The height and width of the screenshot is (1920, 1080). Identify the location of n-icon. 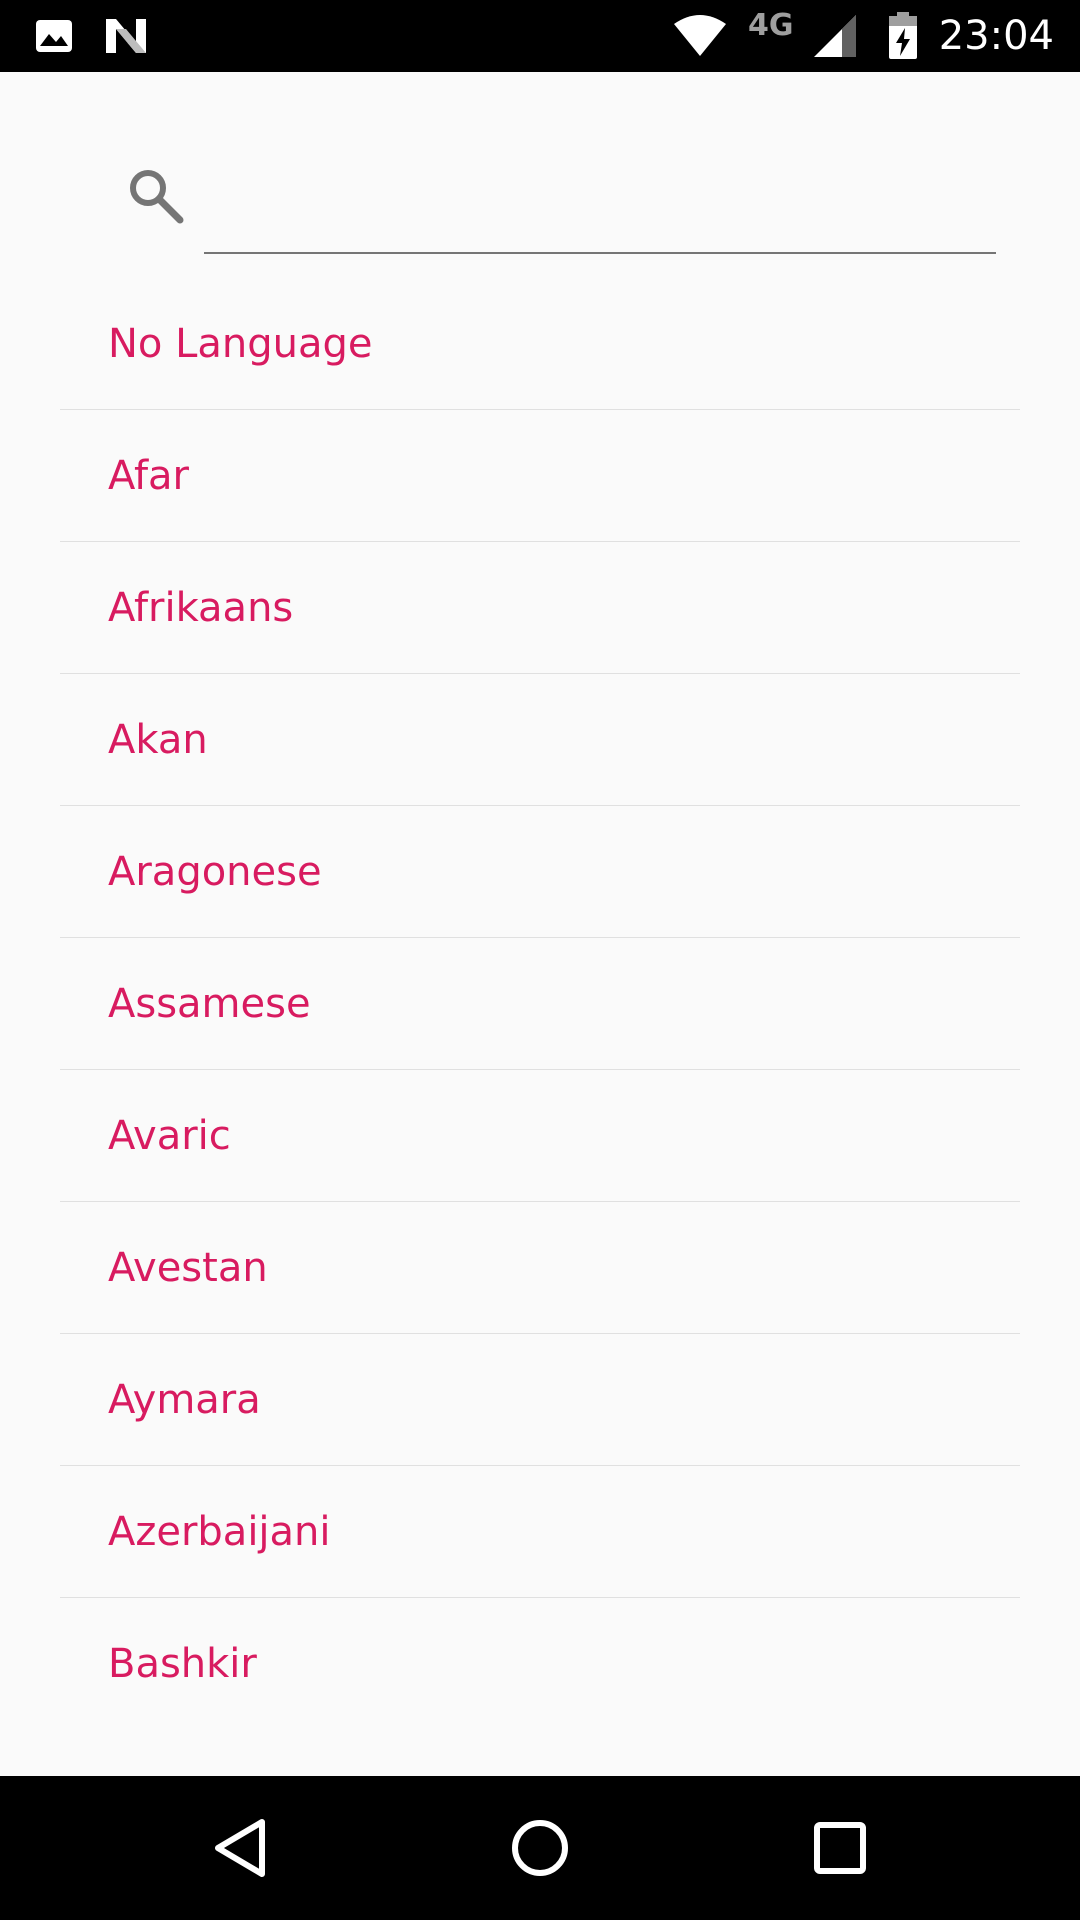
(126, 36).